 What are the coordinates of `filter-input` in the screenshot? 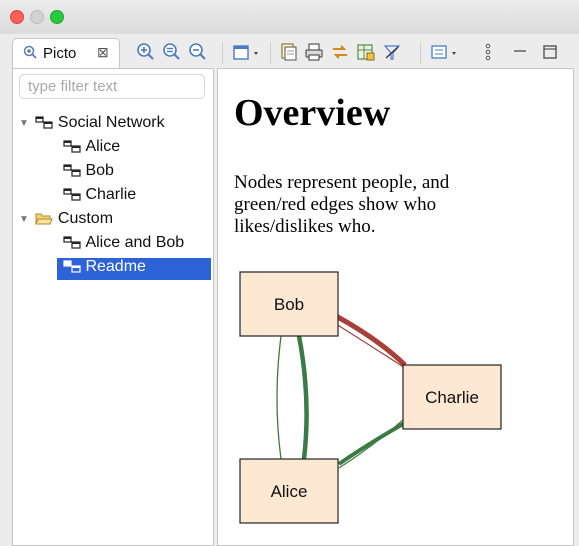 It's located at (112, 86).